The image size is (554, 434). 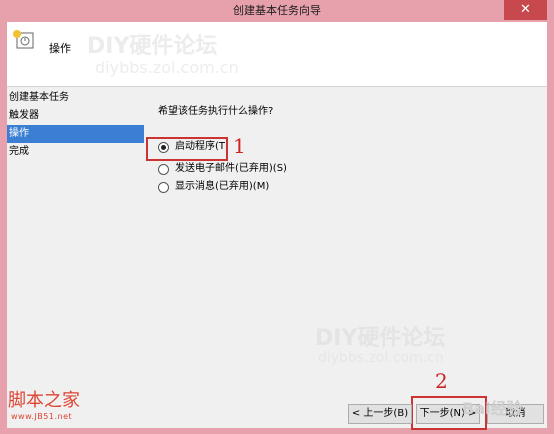 What do you see at coordinates (380, 338) in the screenshot?
I see `watermark-text-lower: DIY硬件论坛` at bounding box center [380, 338].